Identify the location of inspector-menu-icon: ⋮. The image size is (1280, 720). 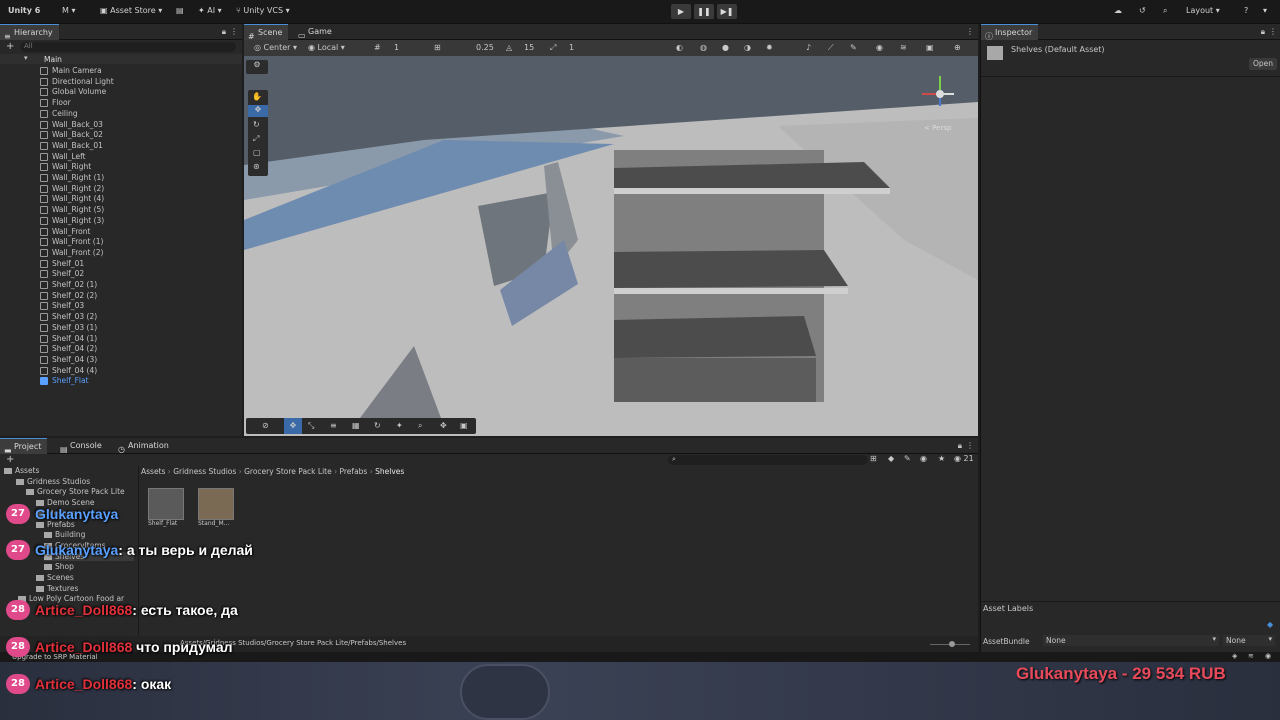
(1273, 31).